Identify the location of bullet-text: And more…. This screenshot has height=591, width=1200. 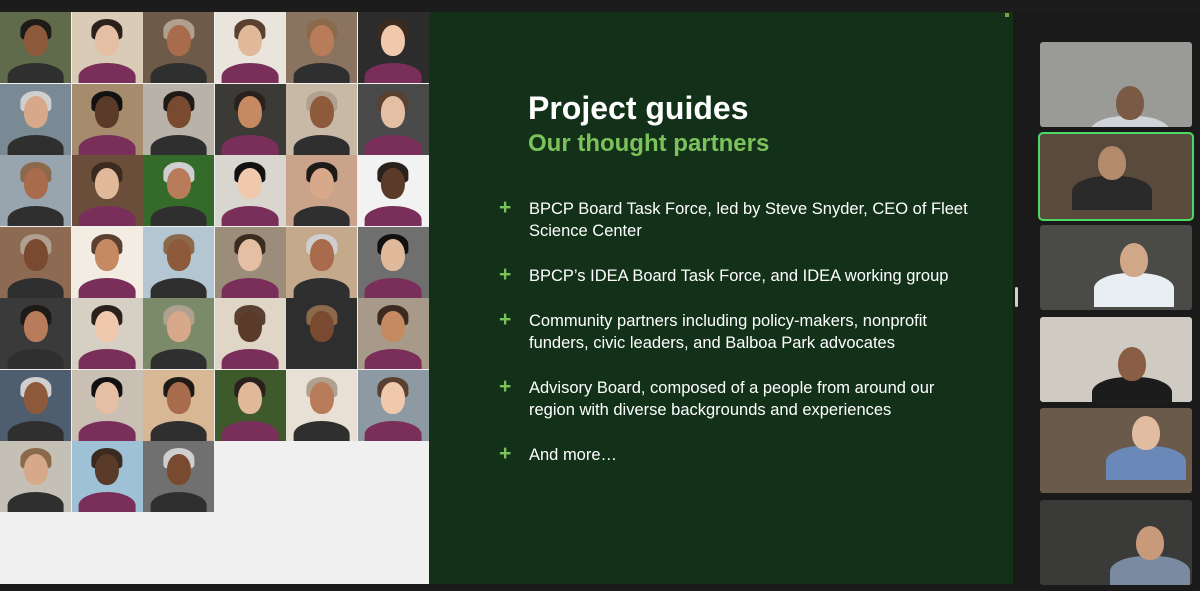
(573, 455).